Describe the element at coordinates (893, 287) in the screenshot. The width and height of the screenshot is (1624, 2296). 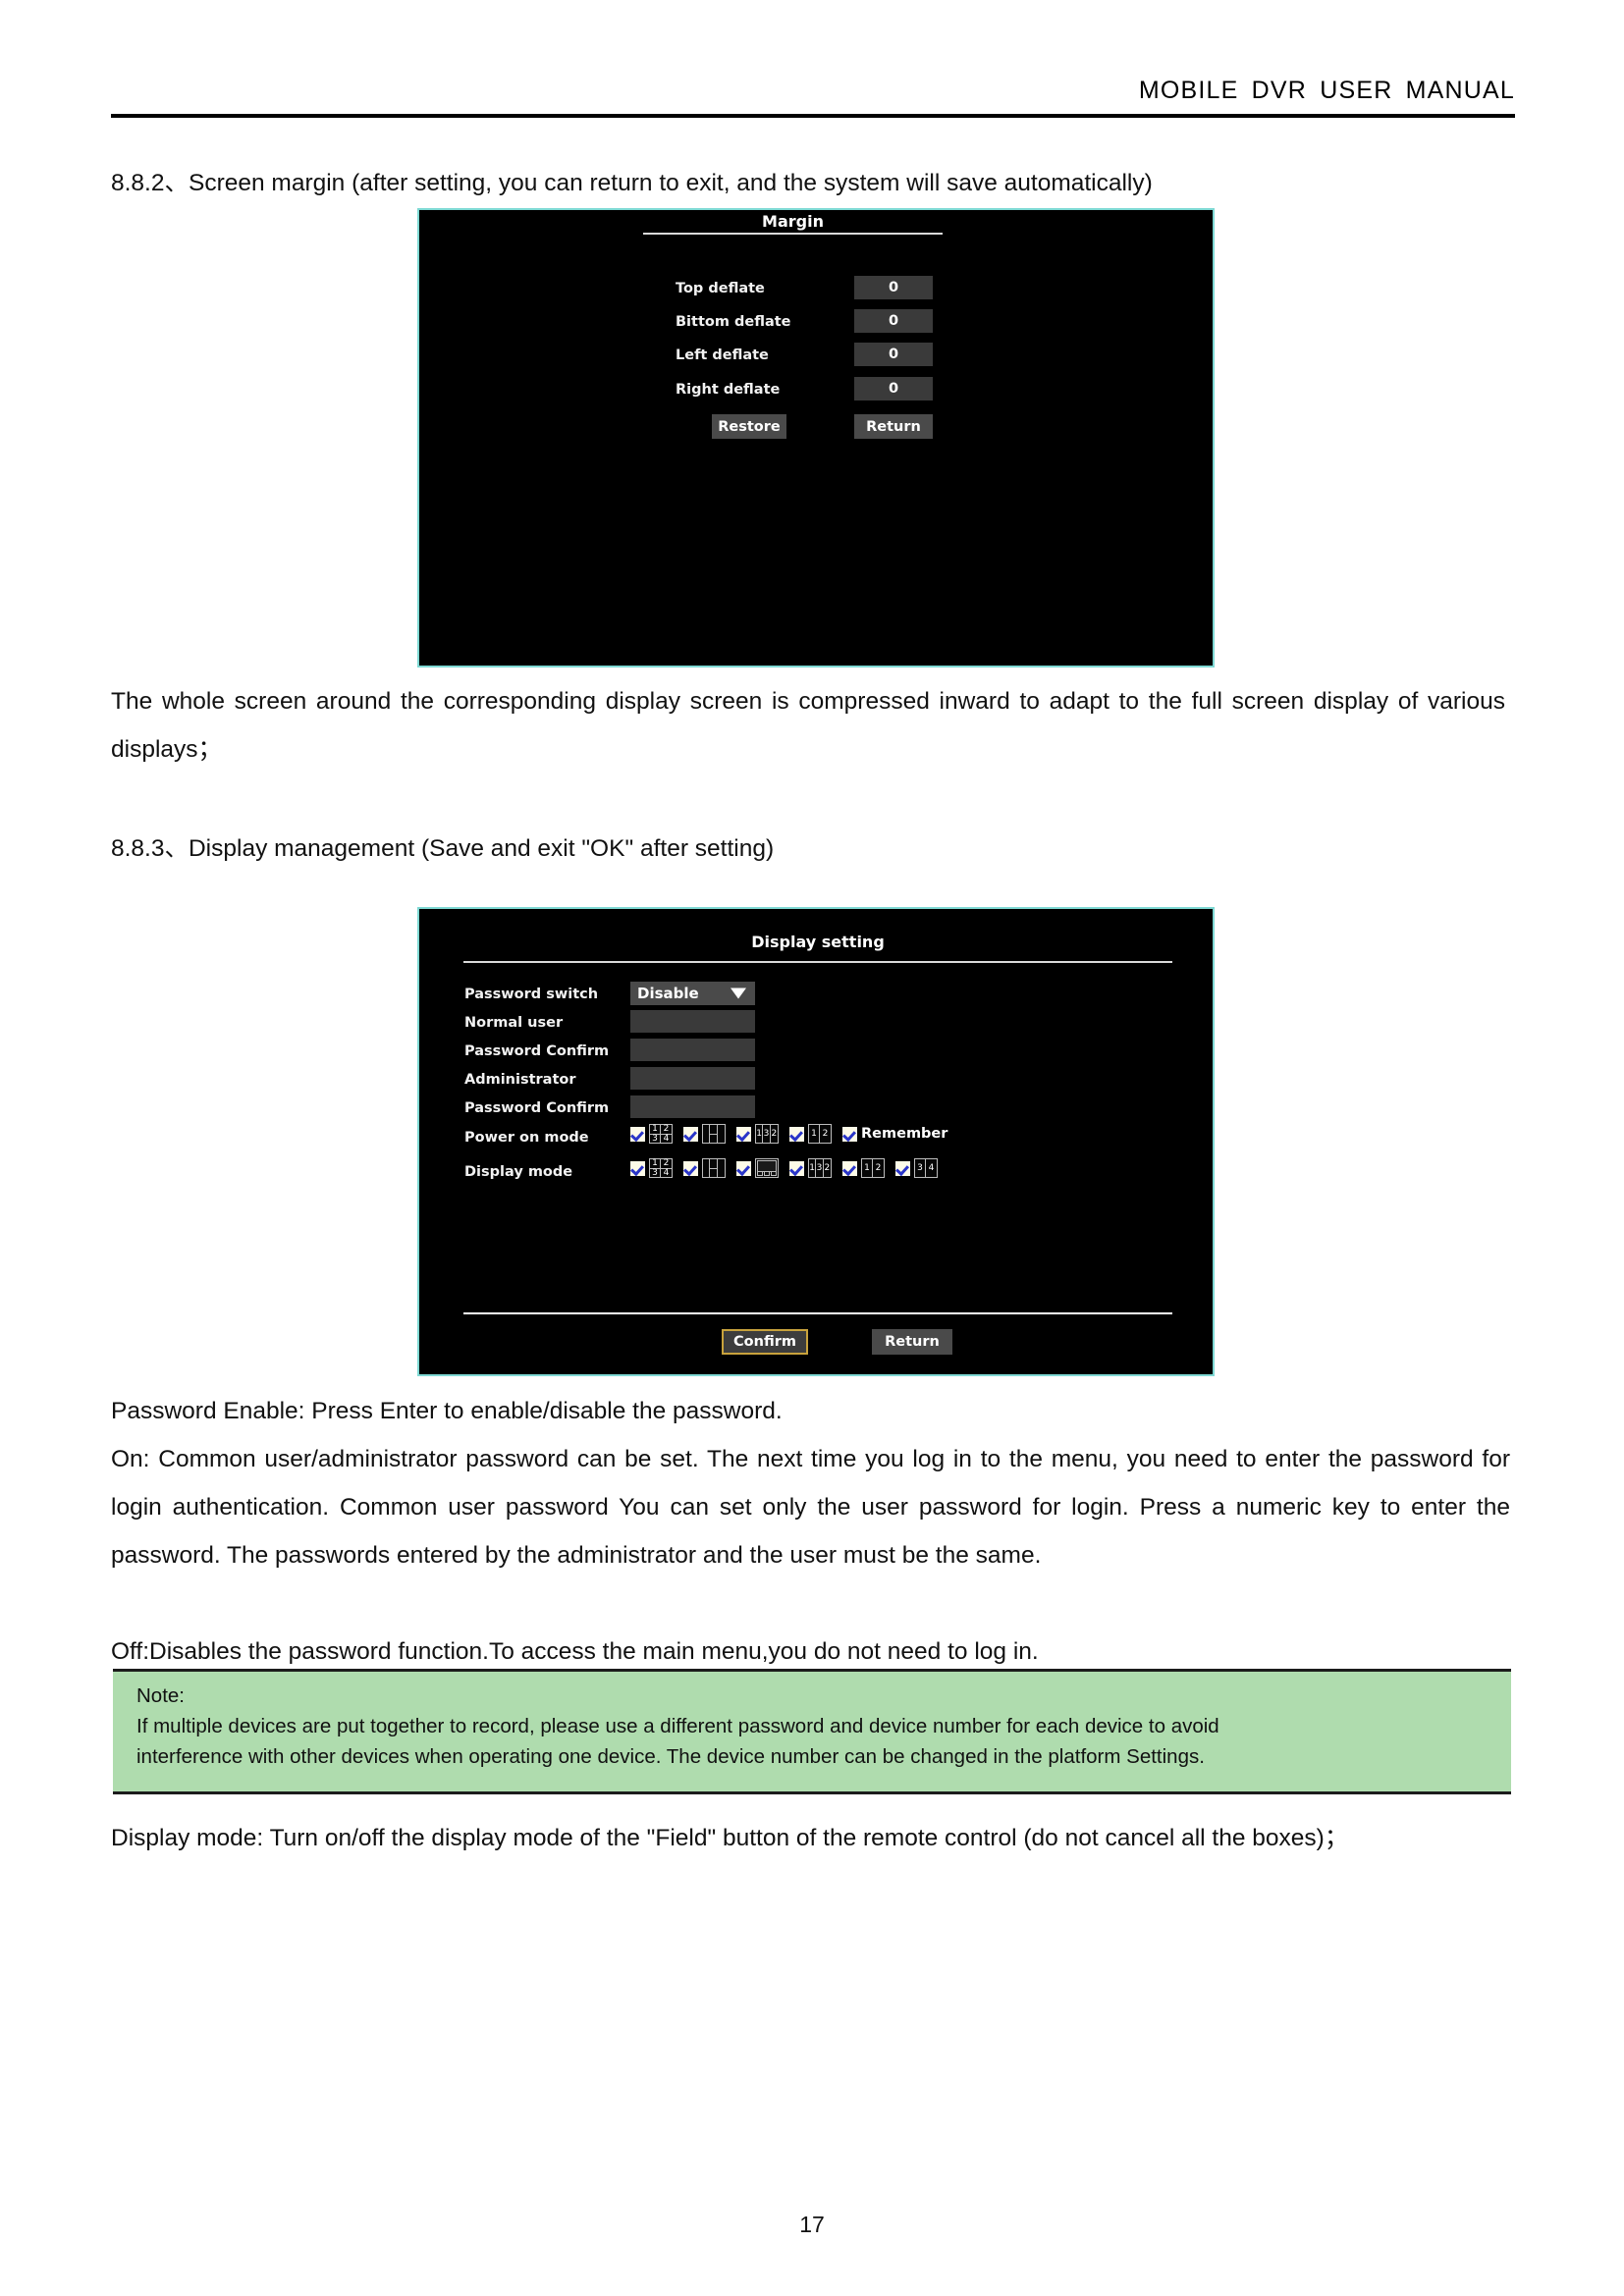
I see `margin-value-top-deflate: 0` at that location.